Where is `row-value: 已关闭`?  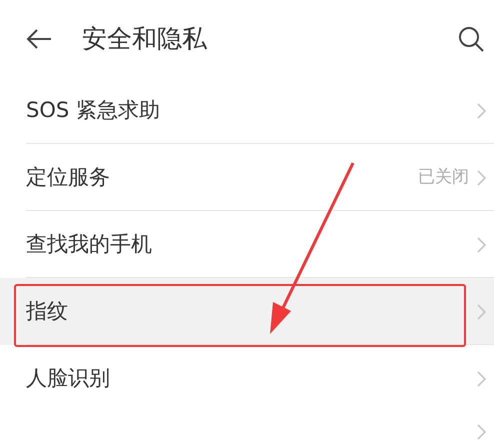
row-value: 已关闭 is located at coordinates (443, 177).